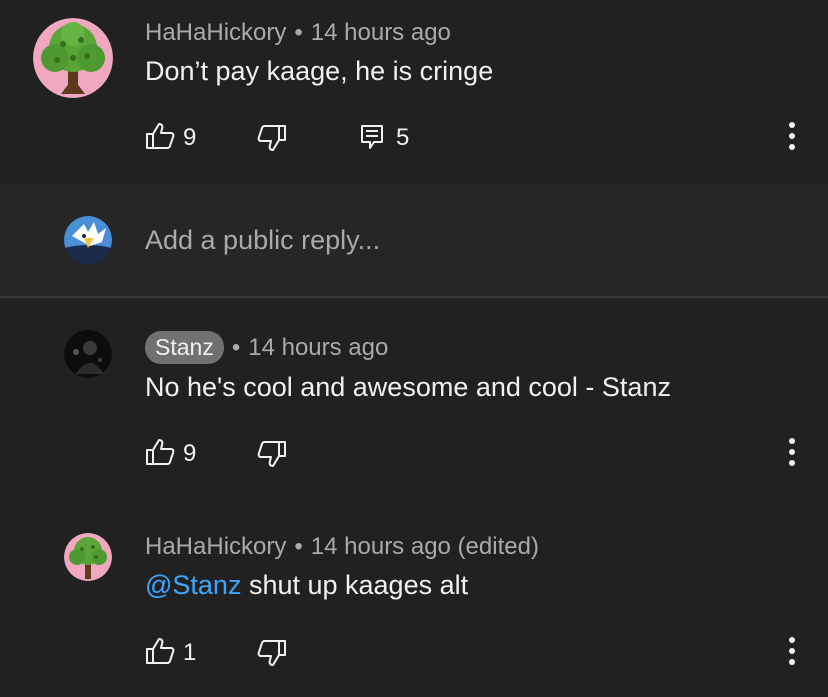  I want to click on user-avatar-icon, so click(88, 240).